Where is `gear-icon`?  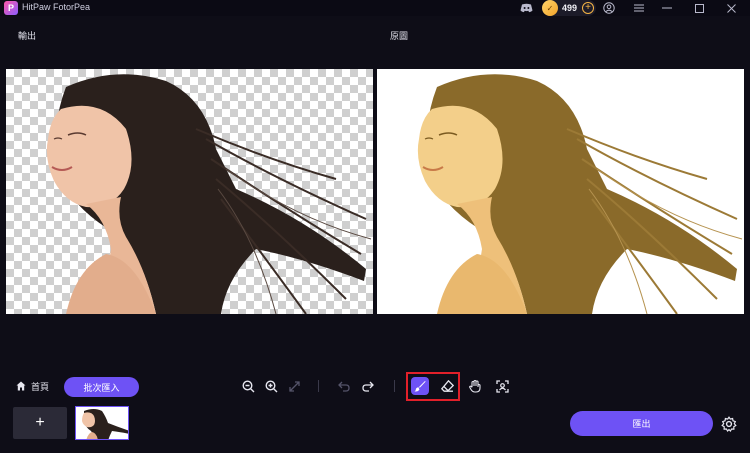 gear-icon is located at coordinates (729, 424).